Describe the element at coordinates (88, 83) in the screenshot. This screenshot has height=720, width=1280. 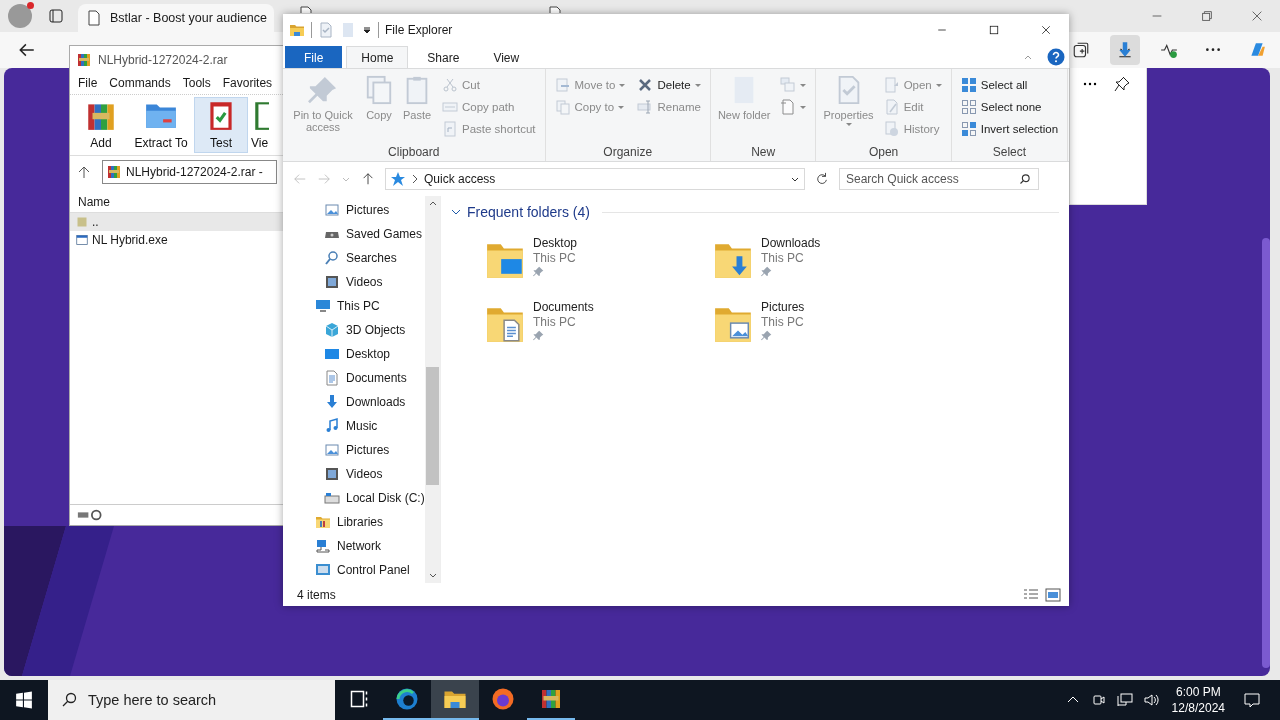
I see `menu-item: File` at that location.